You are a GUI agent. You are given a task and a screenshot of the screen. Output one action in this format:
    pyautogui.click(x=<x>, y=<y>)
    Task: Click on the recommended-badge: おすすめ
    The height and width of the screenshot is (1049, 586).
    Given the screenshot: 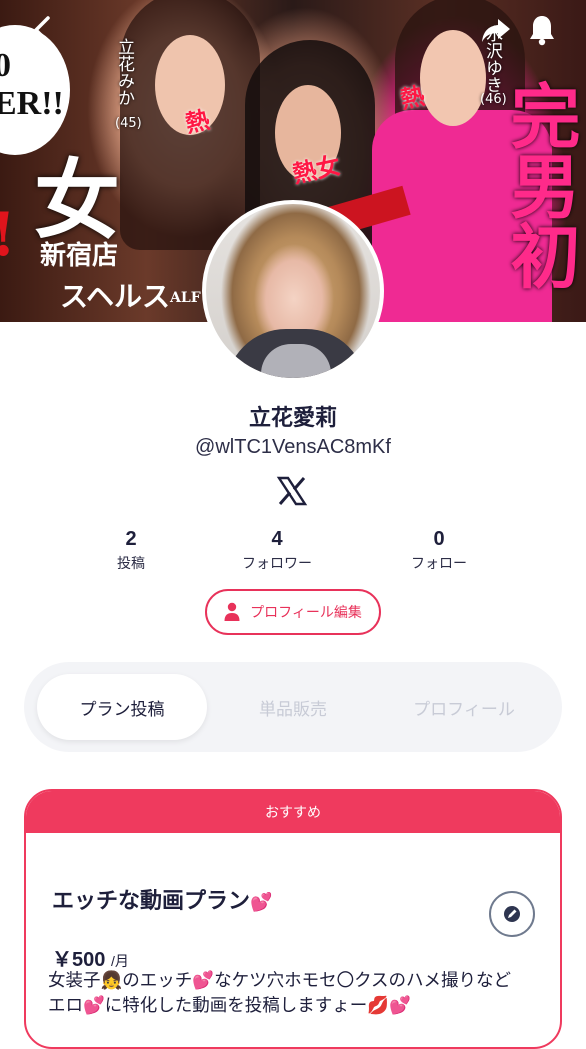 What is the action you would take?
    pyautogui.click(x=293, y=812)
    